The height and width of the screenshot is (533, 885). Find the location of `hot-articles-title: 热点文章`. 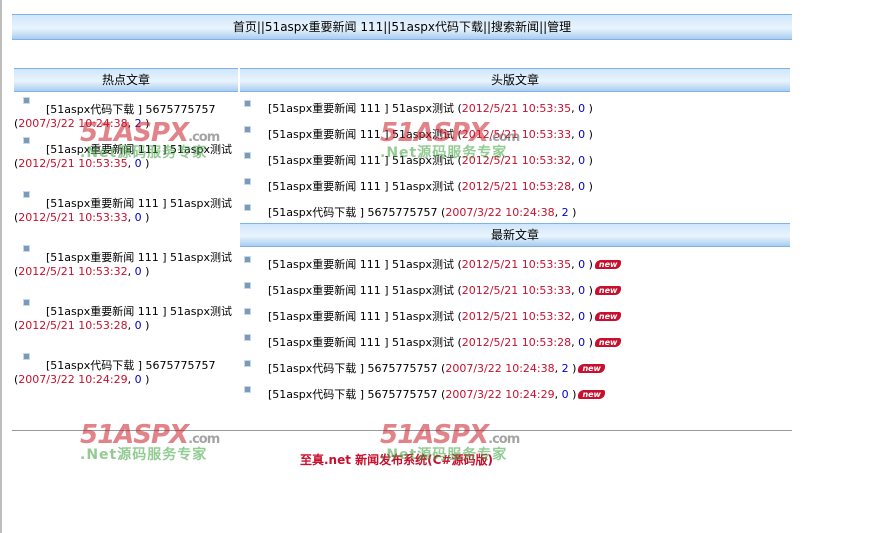

hot-articles-title: 热点文章 is located at coordinates (125, 80).